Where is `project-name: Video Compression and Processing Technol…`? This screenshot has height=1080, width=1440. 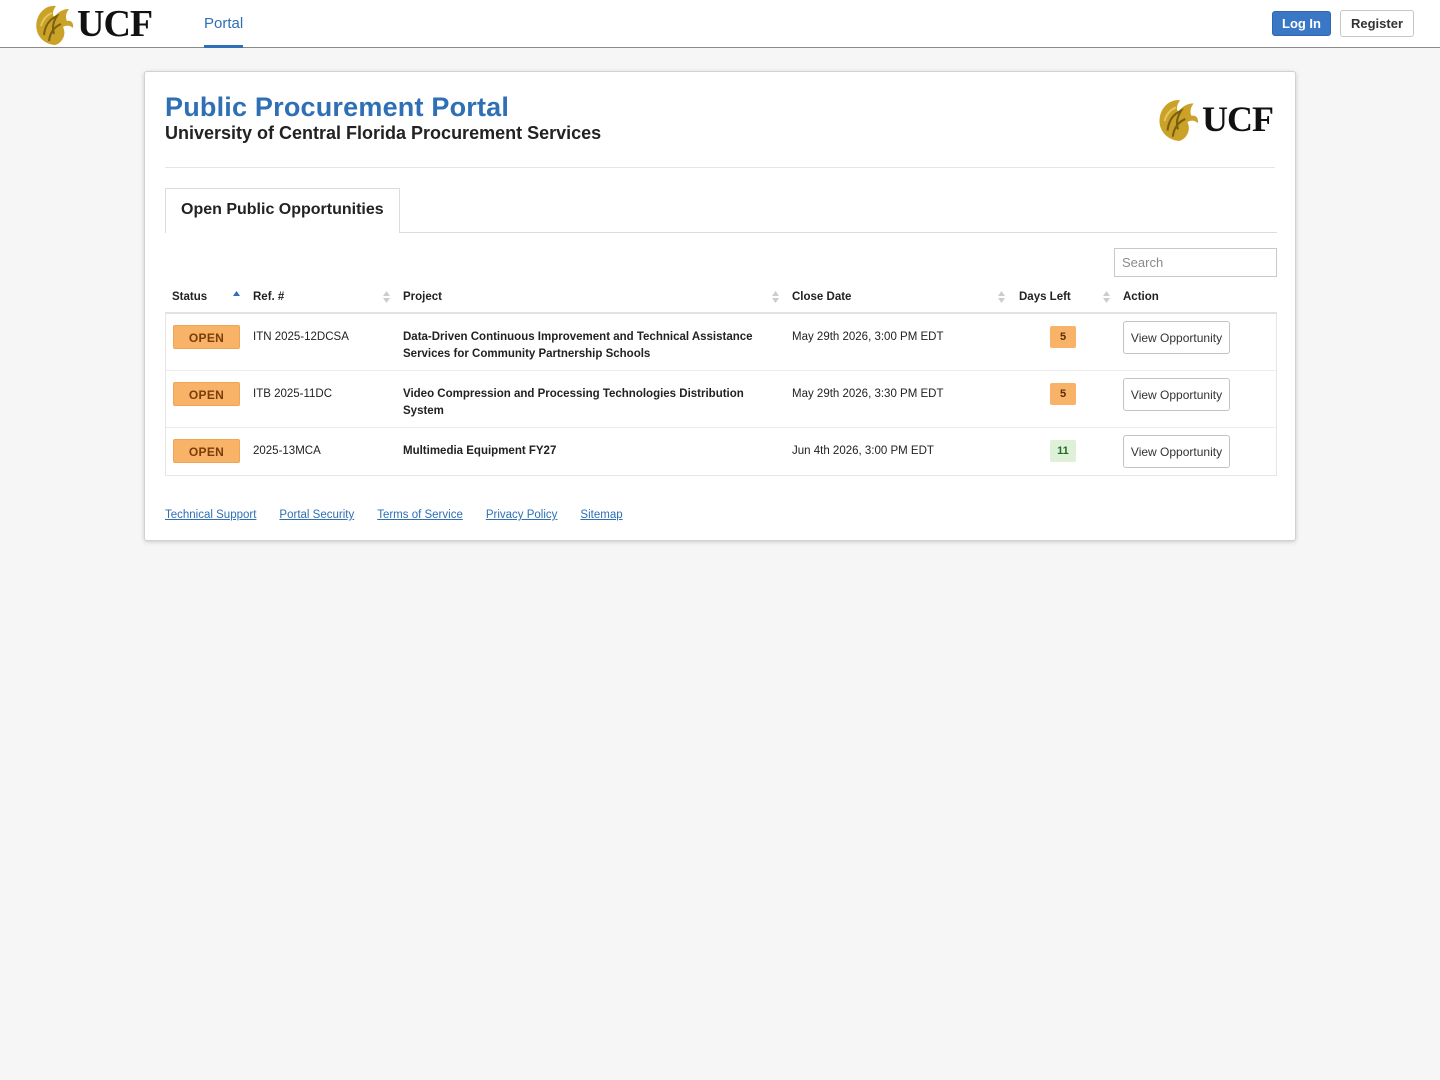
project-name: Video Compression and Processing Technol… is located at coordinates (573, 402).